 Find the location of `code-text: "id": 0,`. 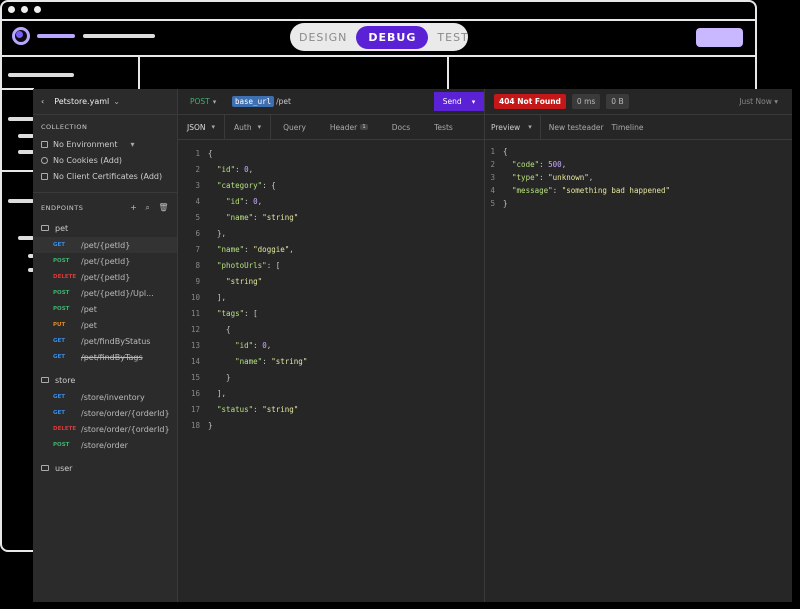

code-text: "id": 0, is located at coordinates (235, 169).